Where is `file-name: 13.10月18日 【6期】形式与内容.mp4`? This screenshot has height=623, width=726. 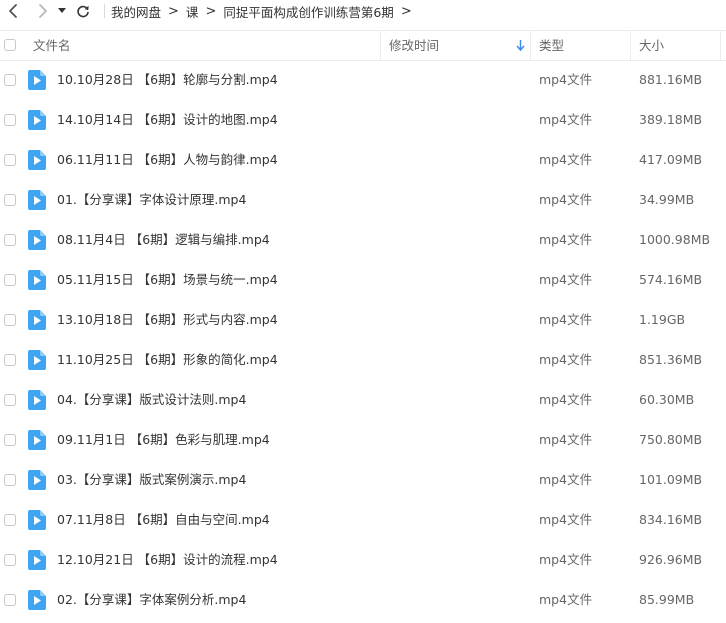
file-name: 13.10月18日 【6期】形式与内容.mp4 is located at coordinates (167, 320).